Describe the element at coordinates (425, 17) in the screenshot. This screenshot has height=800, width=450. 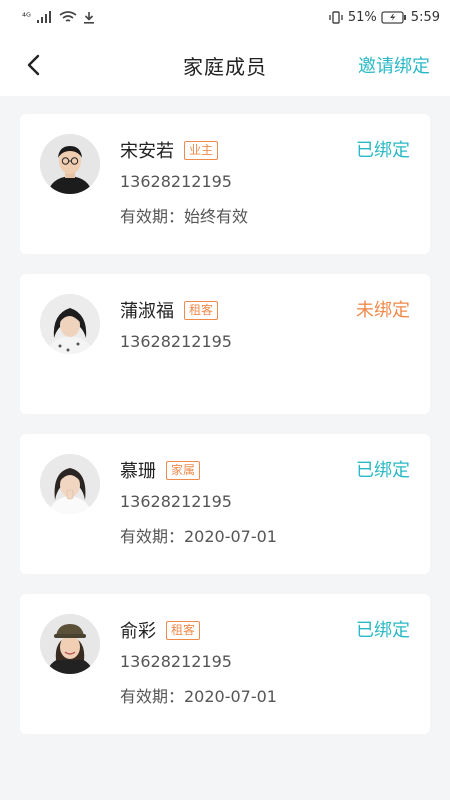
I see `clock: 5:59` at that location.